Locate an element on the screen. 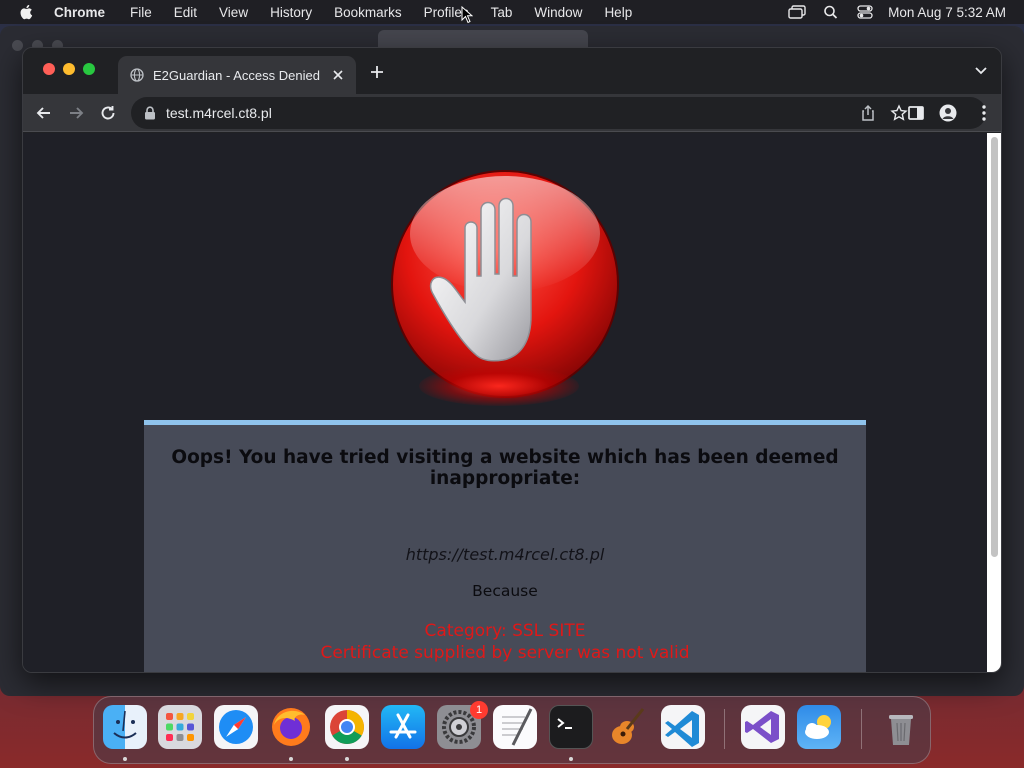 Image resolution: width=1024 pixels, height=768 pixels. firefox-logo is located at coordinates (291, 727).